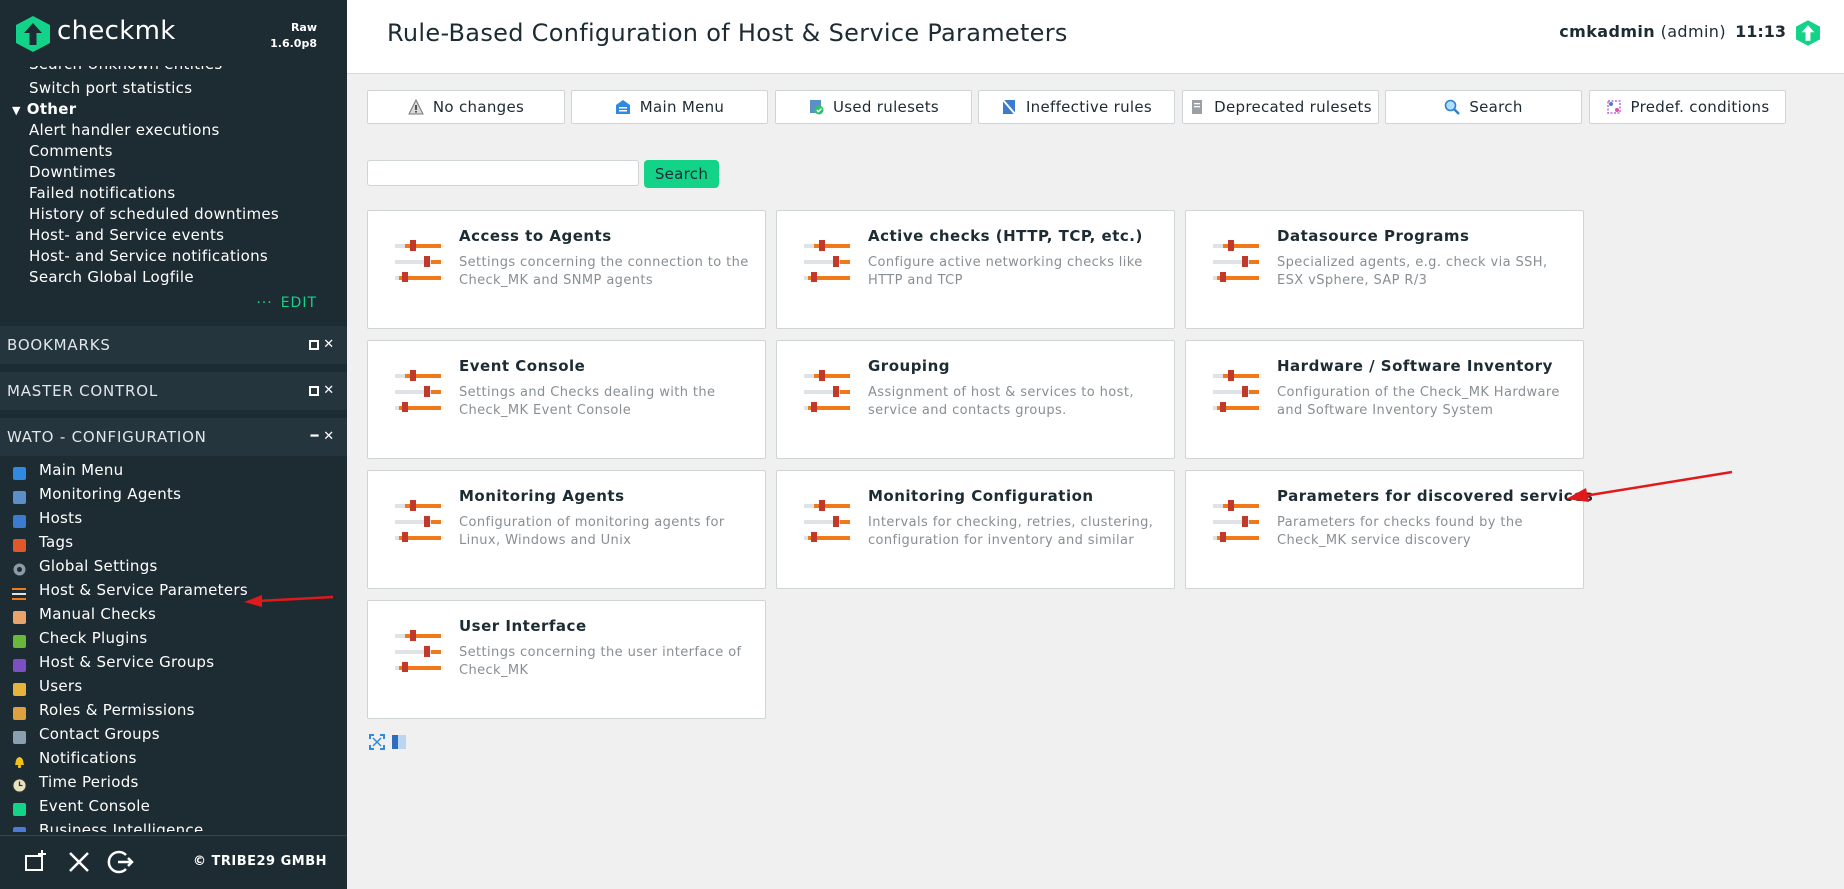 This screenshot has width=1844, height=889. Describe the element at coordinates (399, 742) in the screenshot. I see `sidebar-toggle-icon` at that location.